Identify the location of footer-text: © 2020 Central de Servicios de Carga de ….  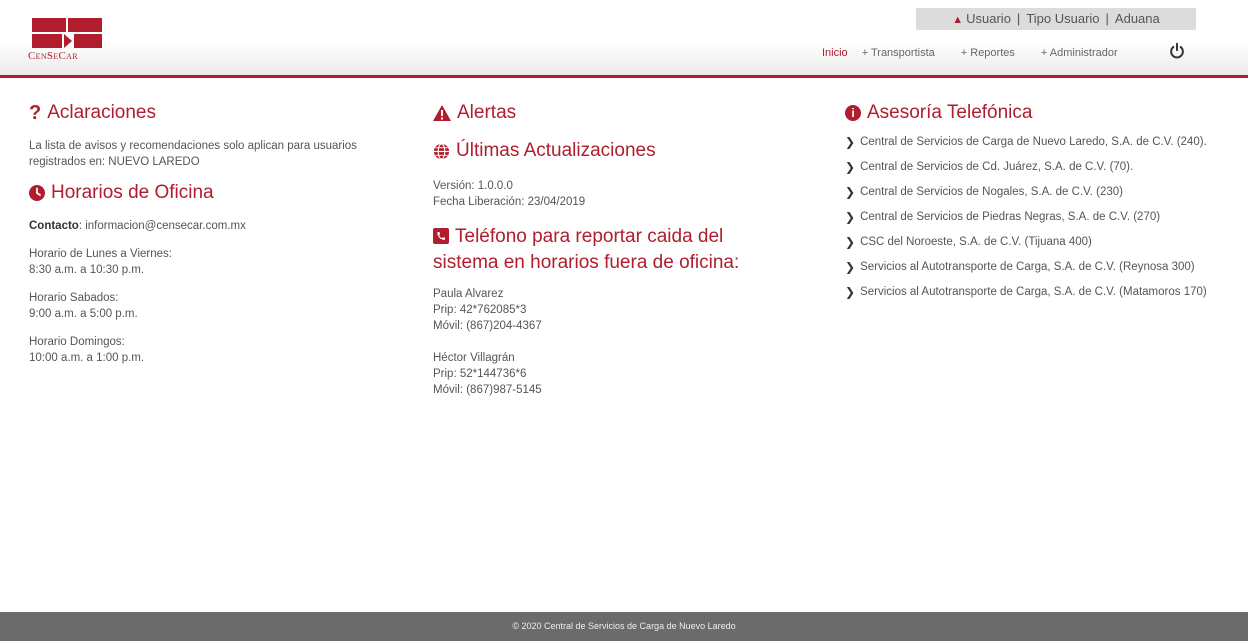
(624, 626).